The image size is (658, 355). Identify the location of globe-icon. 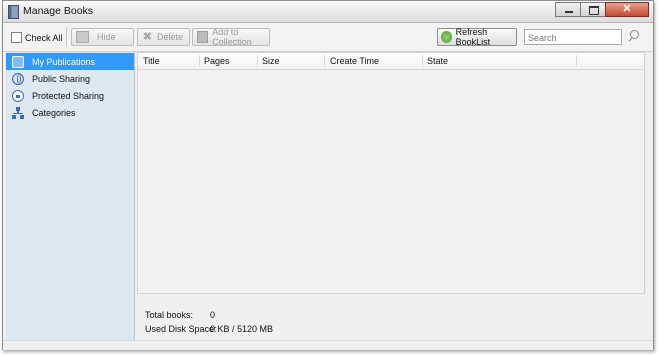
(18, 78).